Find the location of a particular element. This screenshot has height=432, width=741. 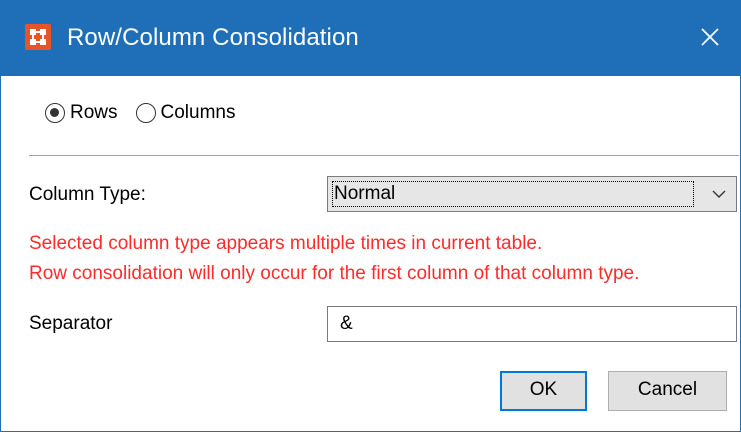

radio-rows-indicator is located at coordinates (55, 113).